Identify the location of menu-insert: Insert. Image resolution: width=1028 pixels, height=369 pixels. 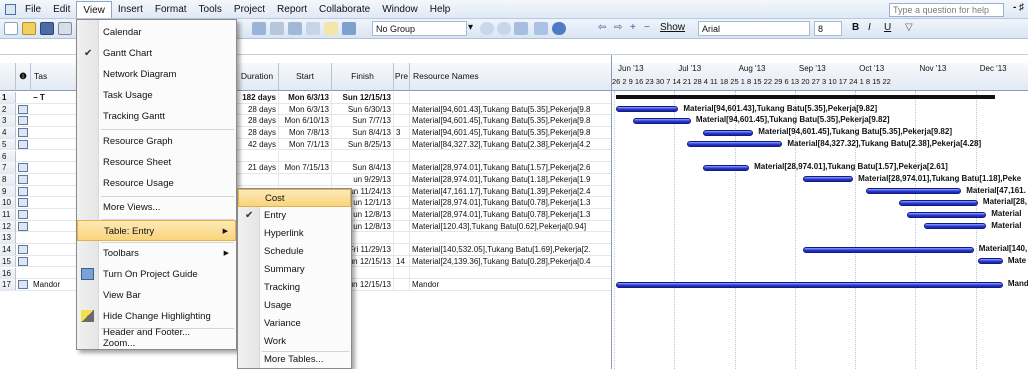
(130, 9).